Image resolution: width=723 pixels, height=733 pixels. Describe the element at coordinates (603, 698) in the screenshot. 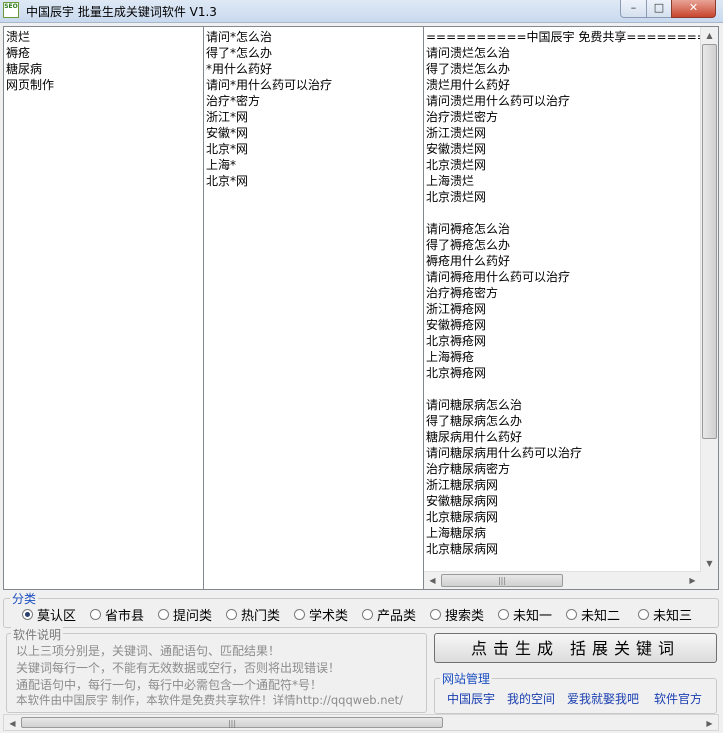

I see `link-marry-me: 爱我就娶我吧` at that location.